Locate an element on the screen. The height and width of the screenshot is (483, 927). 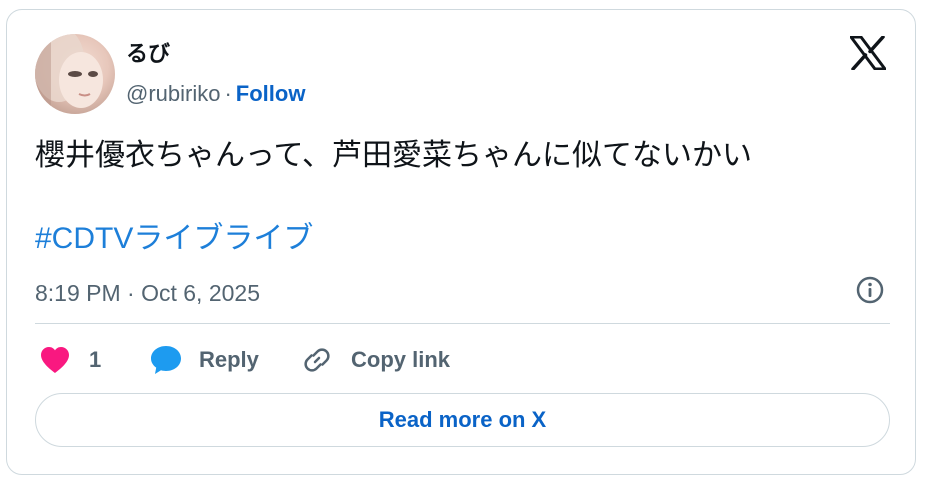
reply-button: Reply is located at coordinates (204, 360).